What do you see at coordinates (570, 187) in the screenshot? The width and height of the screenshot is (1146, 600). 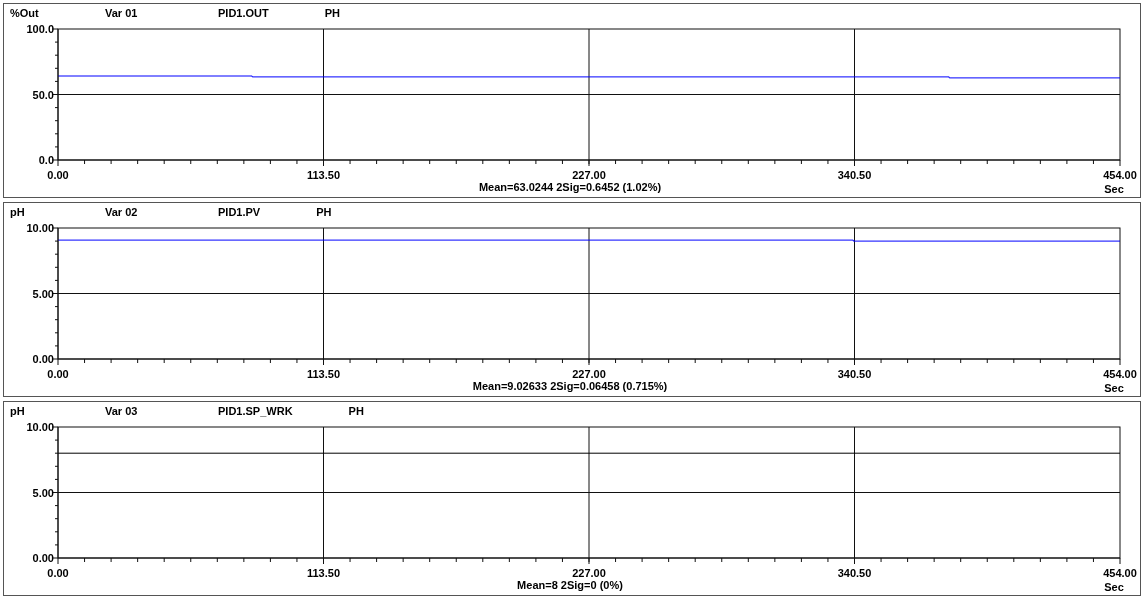 I see `statistics-text: Mean=63.0244 2Sig=0.6452 (1.02%)` at bounding box center [570, 187].